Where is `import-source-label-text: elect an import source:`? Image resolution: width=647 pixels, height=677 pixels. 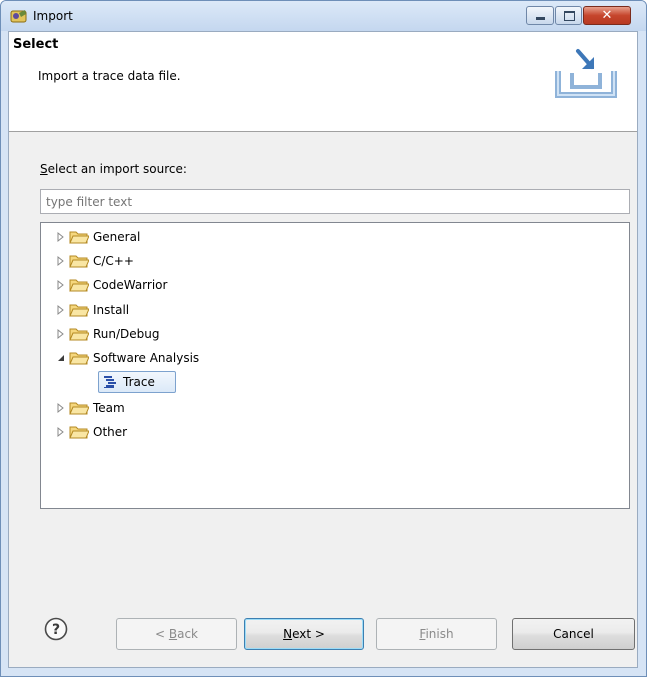 import-source-label-text: elect an import source: is located at coordinates (117, 169).